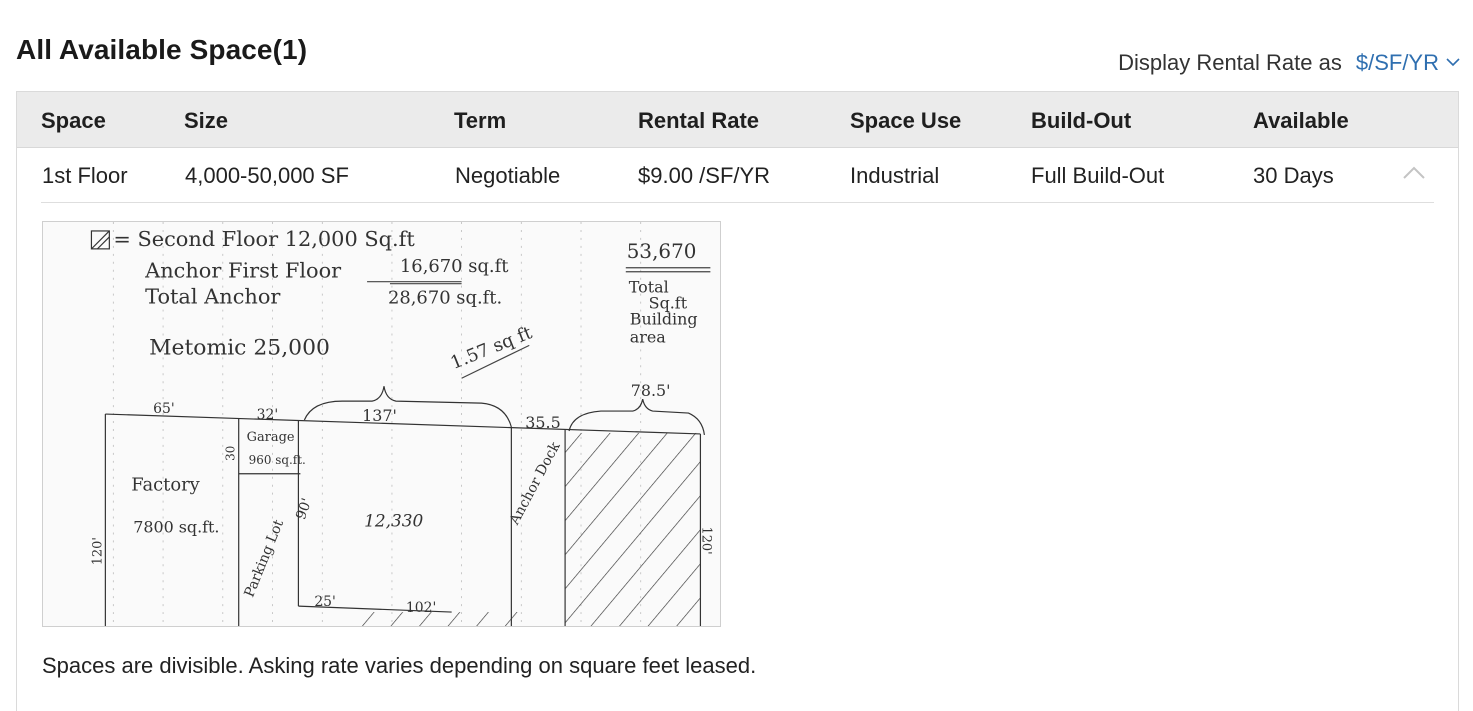 This screenshot has width=1473, height=711. Describe the element at coordinates (445, 298) in the screenshot. I see `total-anchor-area: 28,670 sq.ft.` at that location.